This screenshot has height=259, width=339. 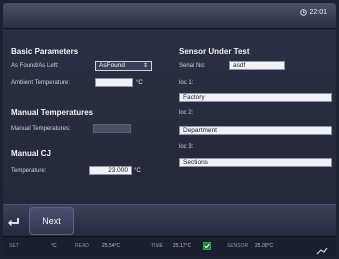 What do you see at coordinates (169, 220) in the screenshot?
I see `bottom-bar: Next` at bounding box center [169, 220].